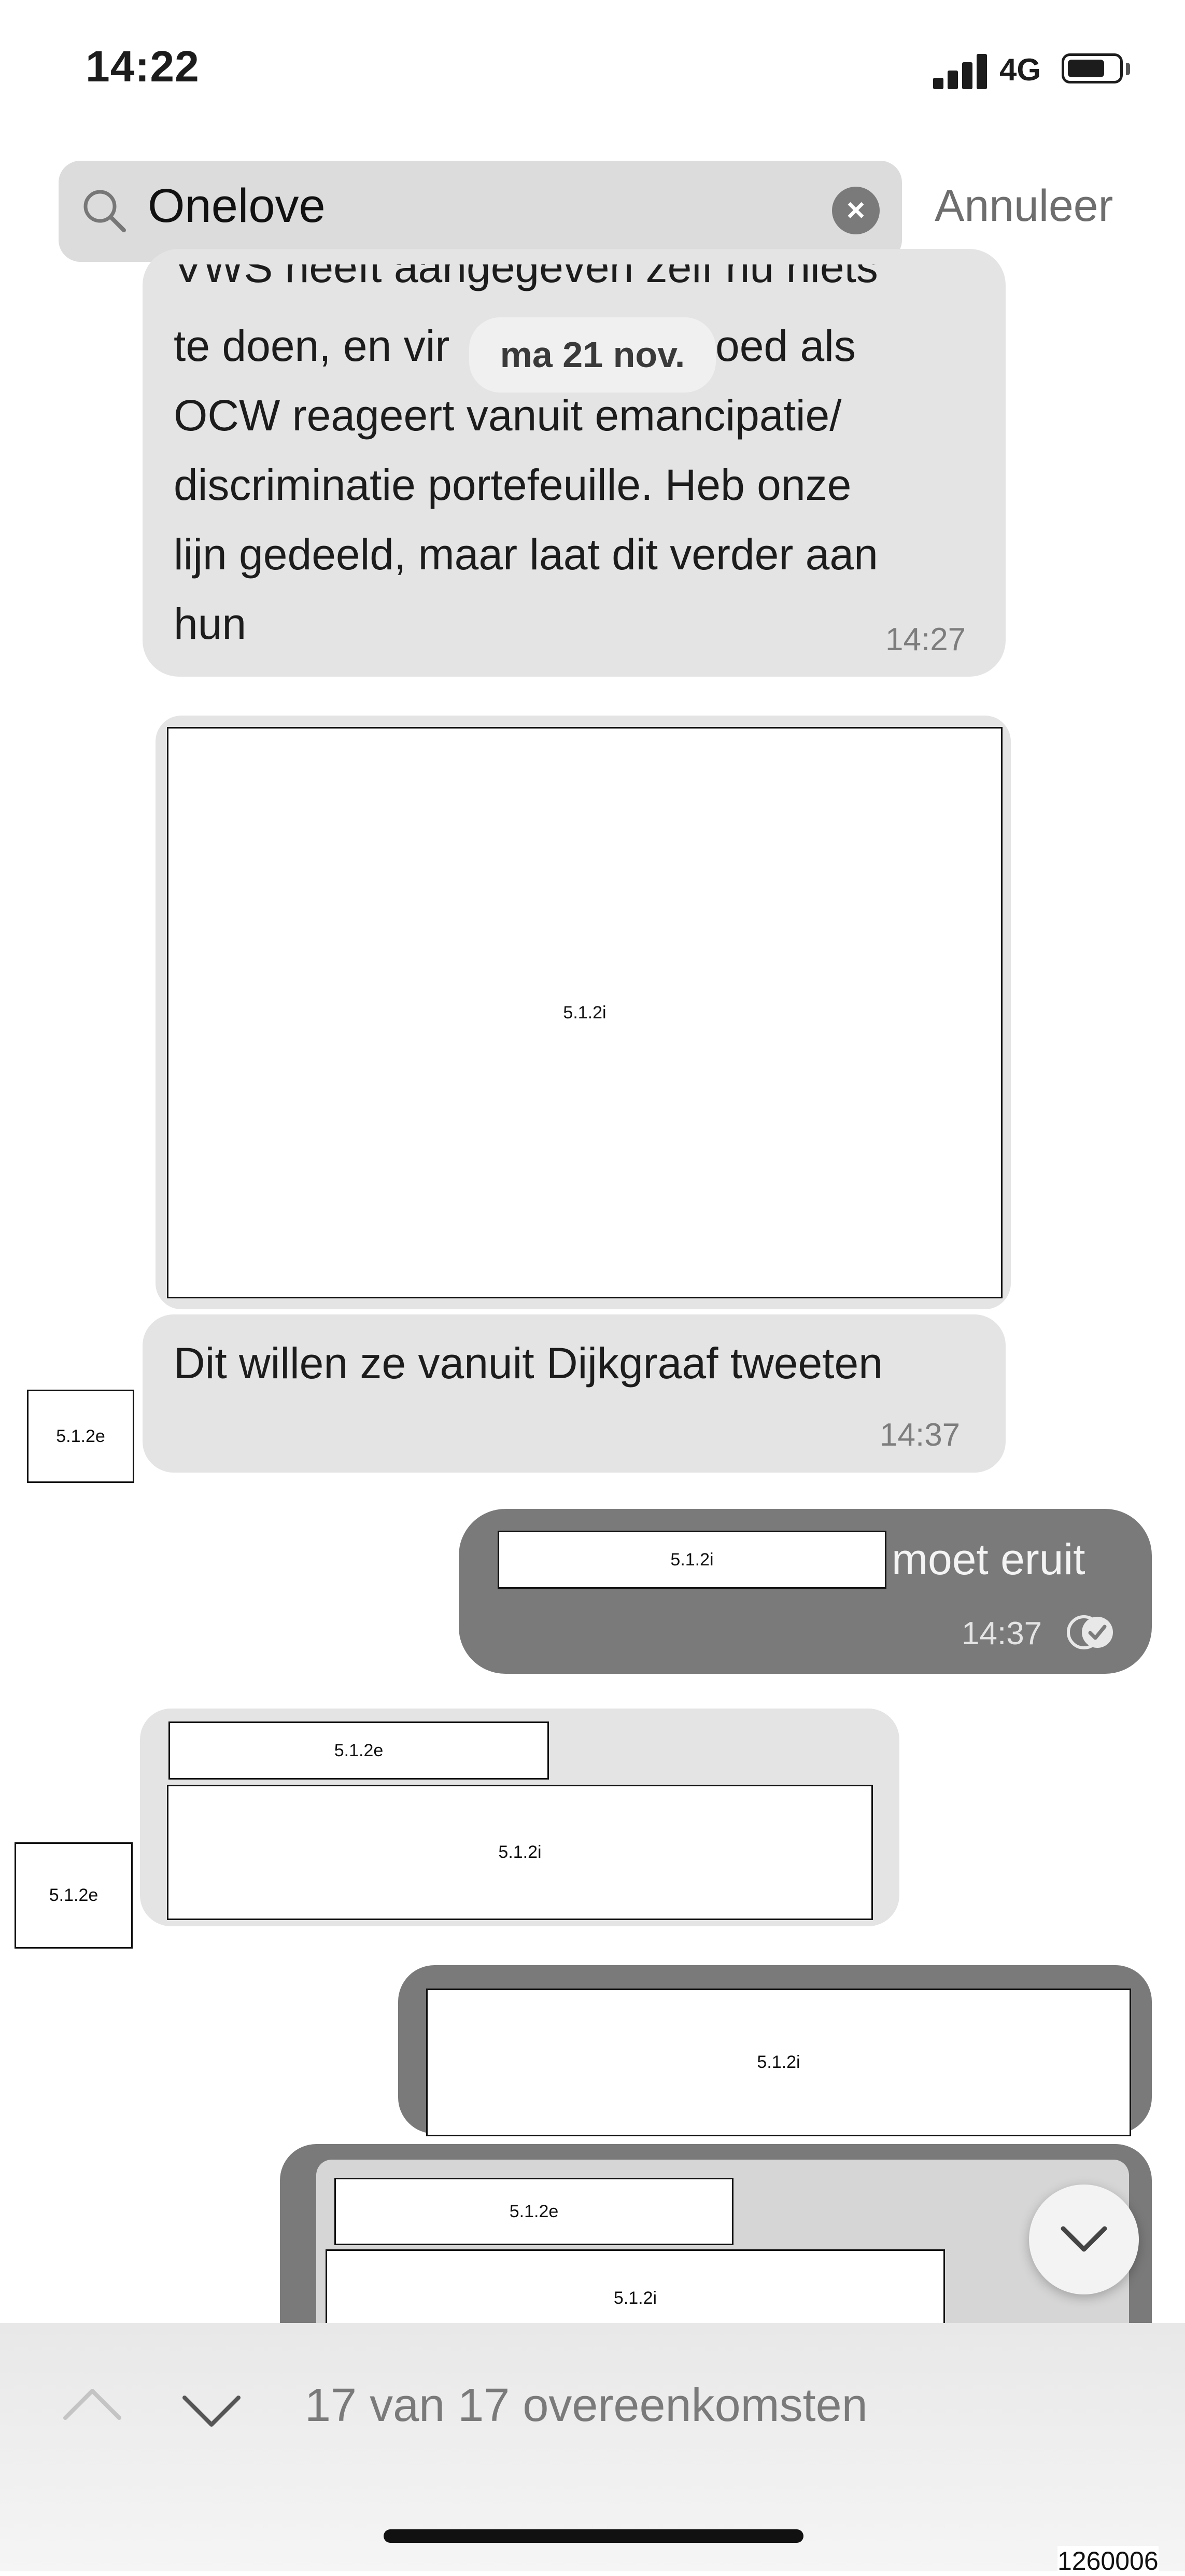 This screenshot has width=1185, height=2576. What do you see at coordinates (143, 66) in the screenshot?
I see `status-time: 14:22` at bounding box center [143, 66].